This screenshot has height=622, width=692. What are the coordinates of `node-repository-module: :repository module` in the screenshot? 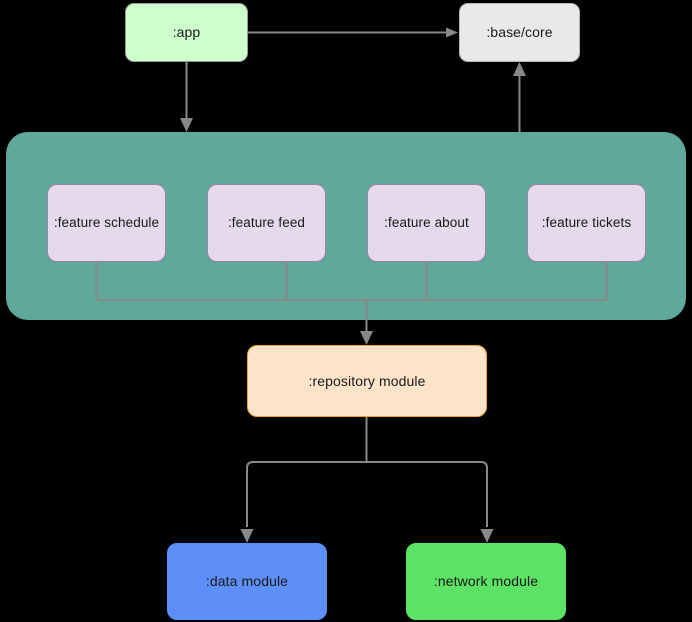 It's located at (367, 381).